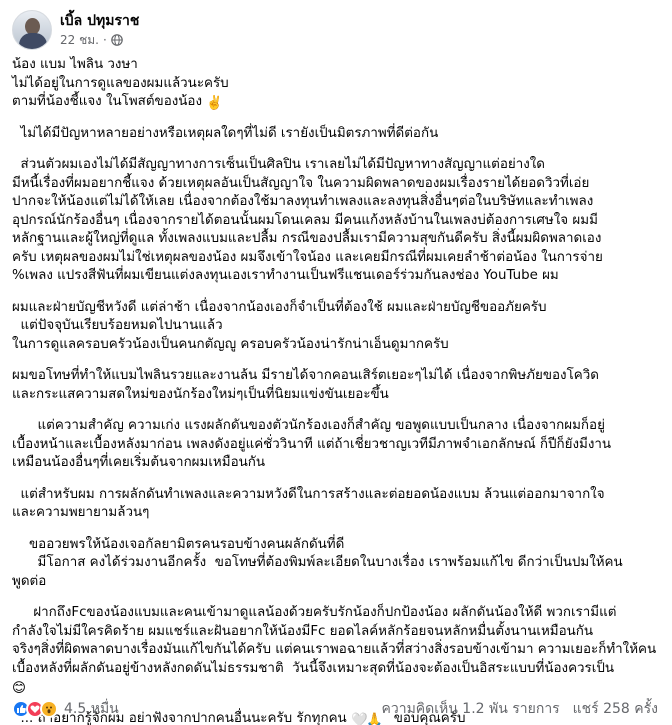 Image resolution: width=672 pixels, height=725 pixels. Describe the element at coordinates (91, 709) in the screenshot. I see `reaction-count: 4.5 หมื่น` at that location.